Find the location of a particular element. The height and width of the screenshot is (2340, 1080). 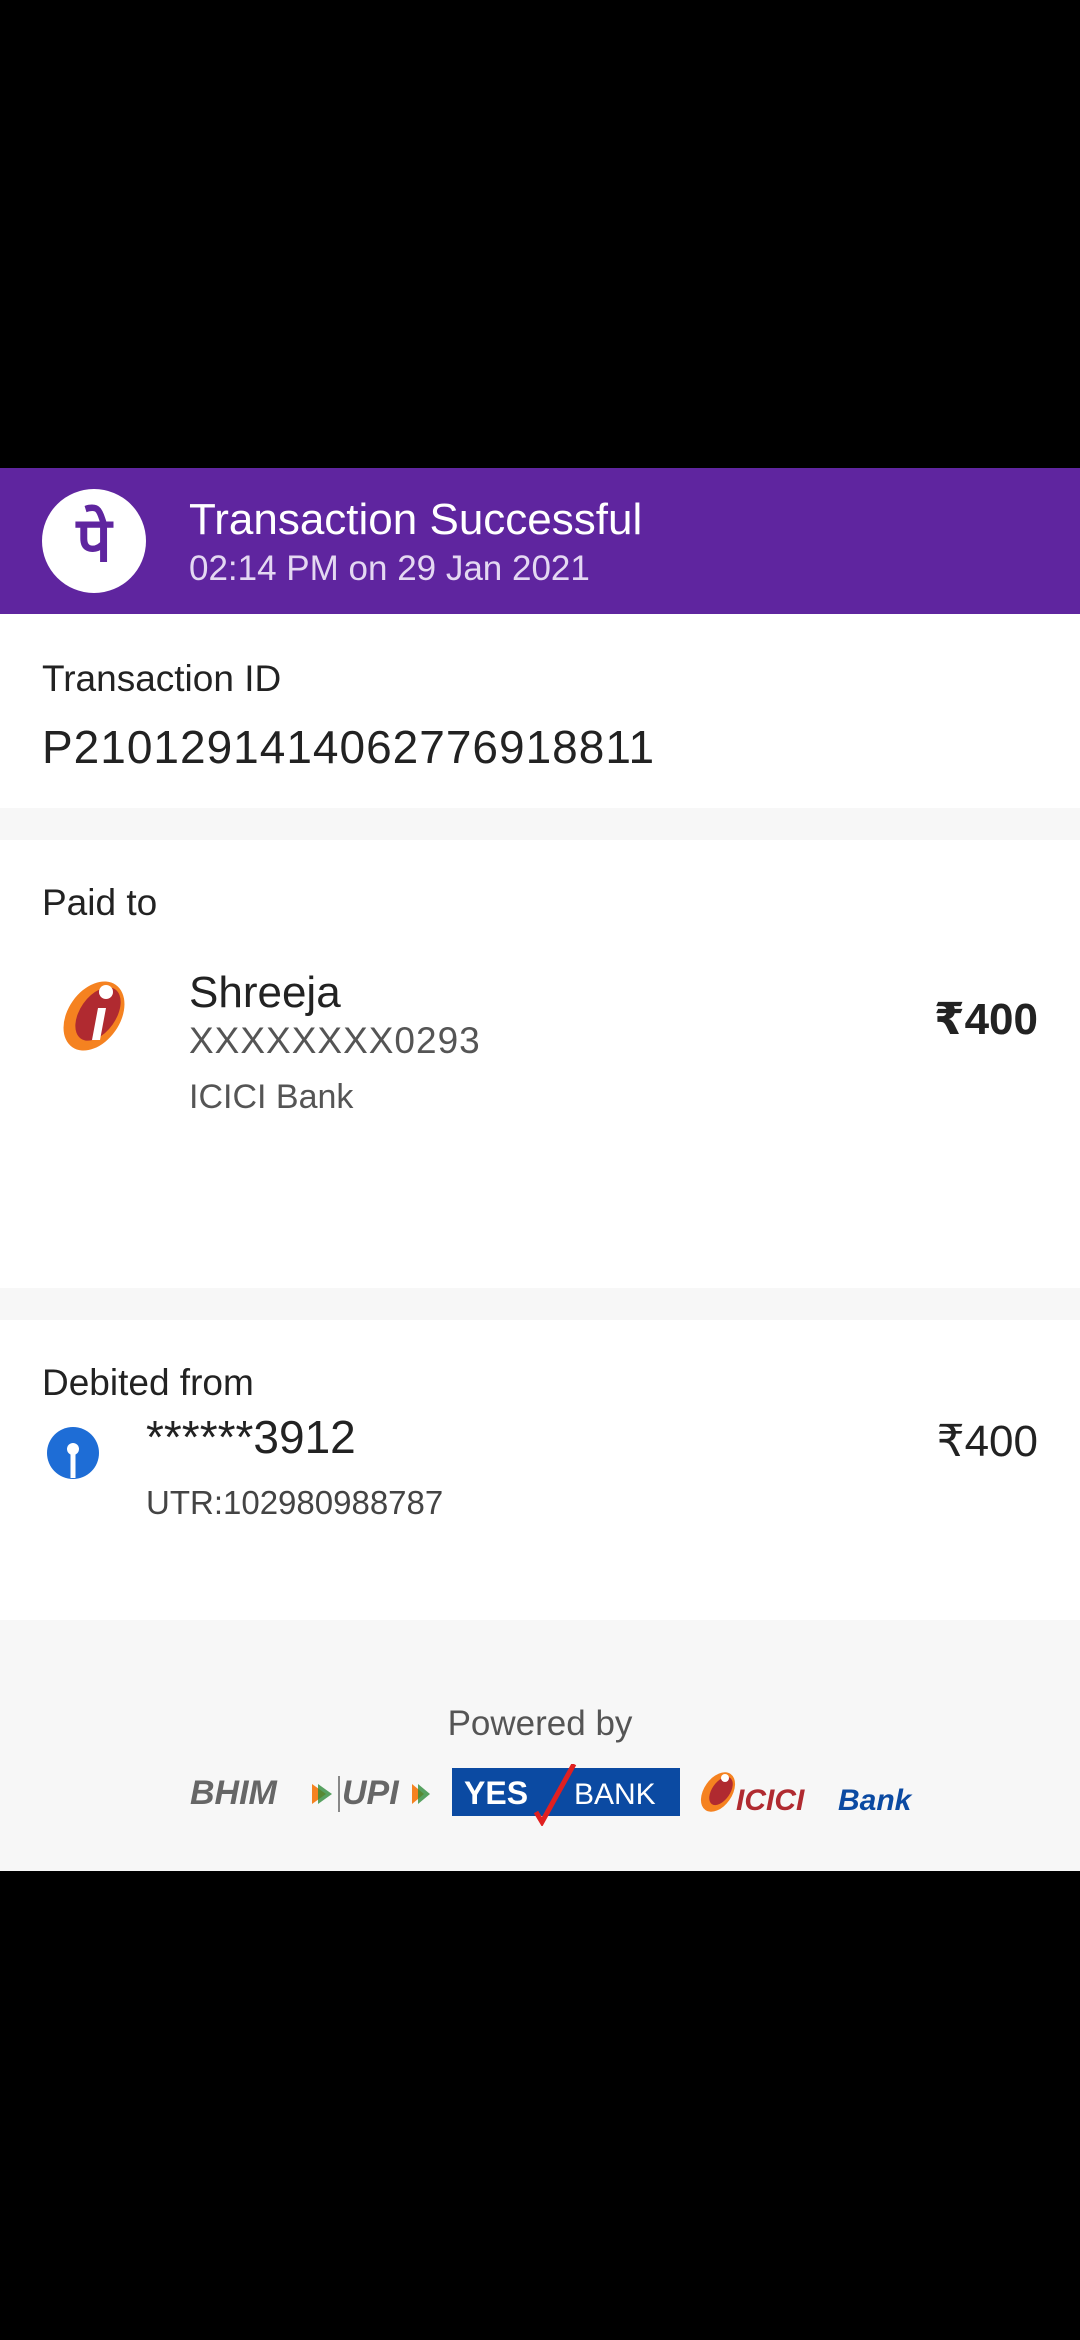

svg-text: पे is located at coordinates (94, 539).